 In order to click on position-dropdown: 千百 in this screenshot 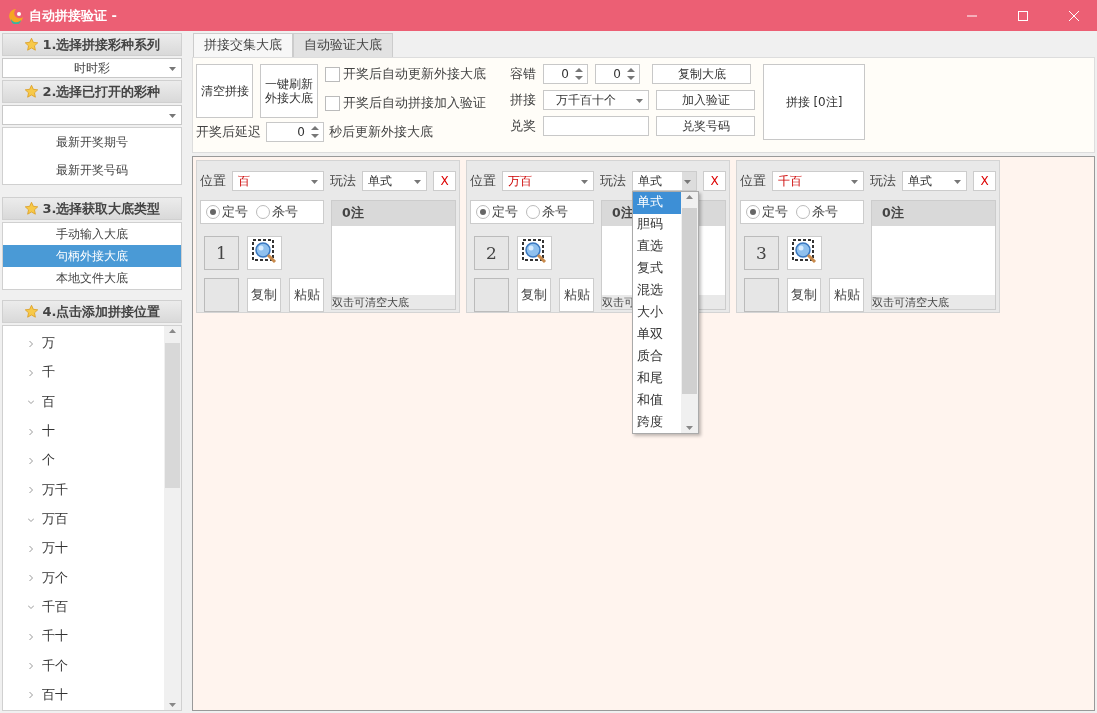, I will do `click(818, 181)`.